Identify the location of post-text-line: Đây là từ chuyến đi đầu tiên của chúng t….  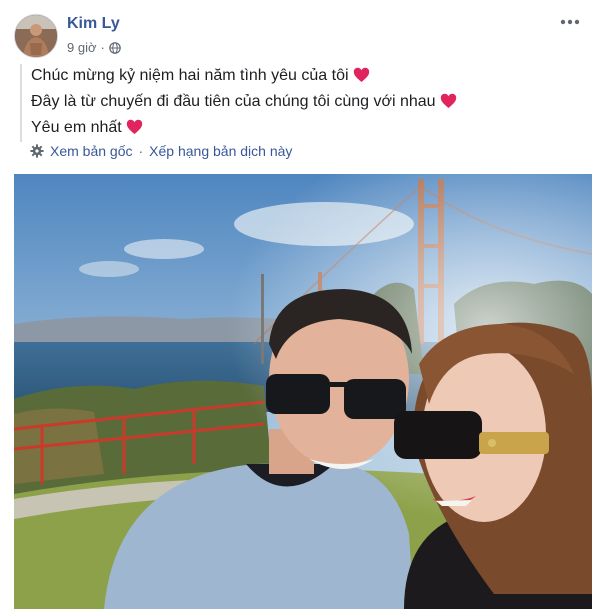
(311, 103).